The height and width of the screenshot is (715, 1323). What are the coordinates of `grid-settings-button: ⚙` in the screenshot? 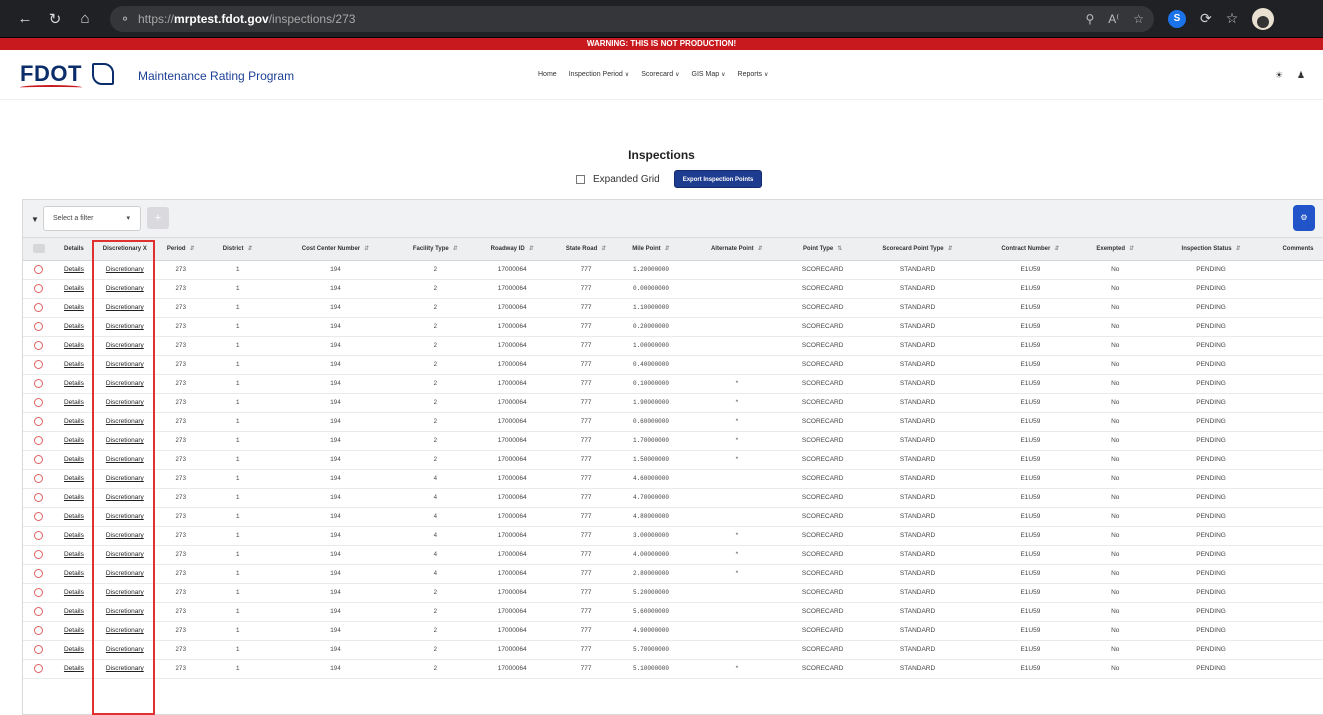 It's located at (1304, 218).